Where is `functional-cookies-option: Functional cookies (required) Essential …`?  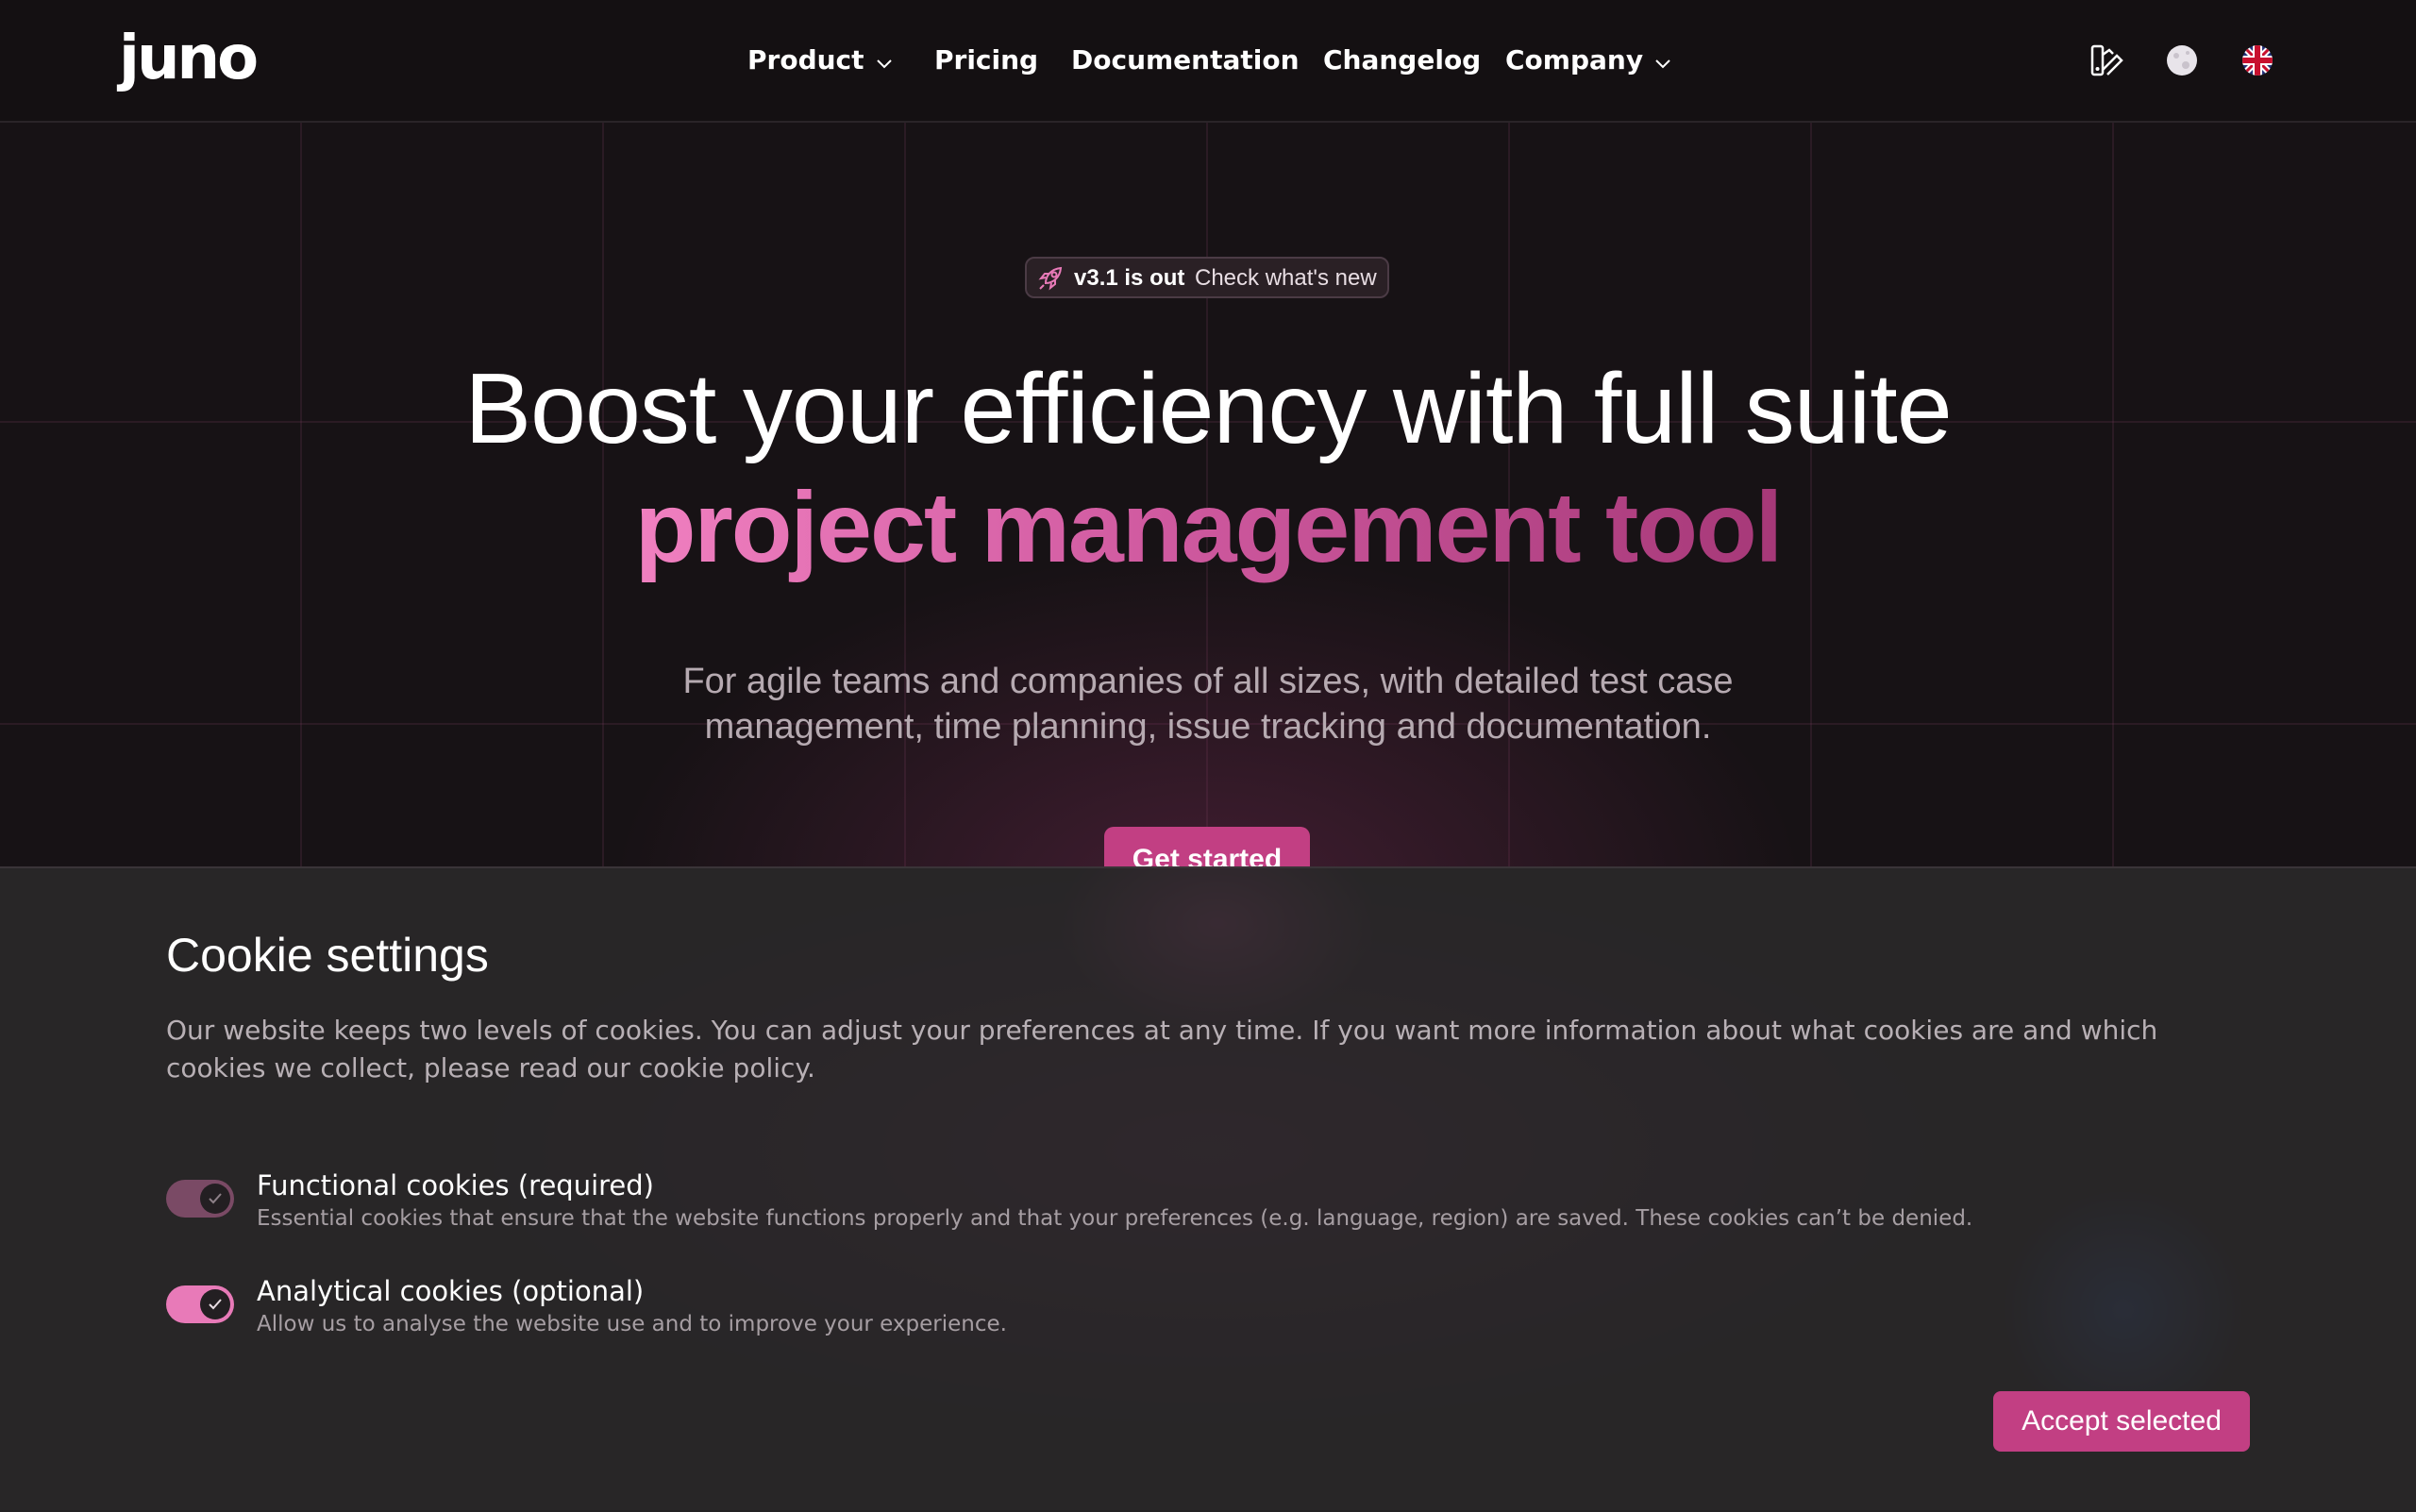 functional-cookies-option: Functional cookies (required) Essential … is located at coordinates (1251, 1200).